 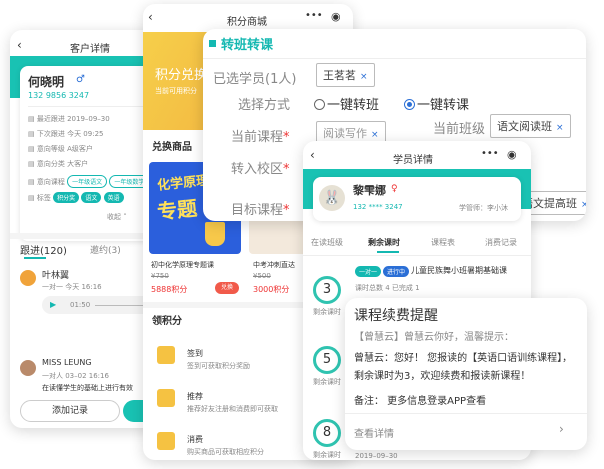 What do you see at coordinates (332, 198) in the screenshot?
I see `avatar: 🐰` at bounding box center [332, 198].